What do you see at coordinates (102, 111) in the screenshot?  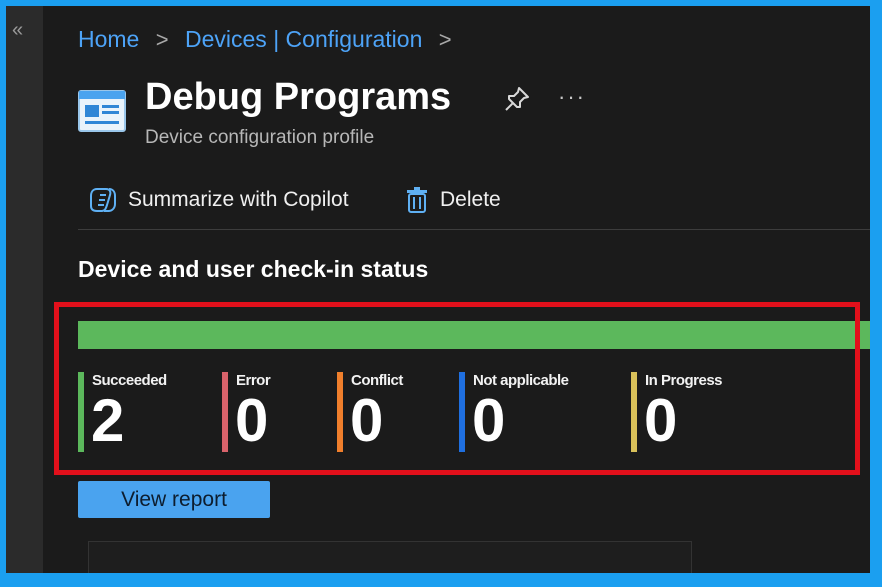 I see `profile-icon` at bounding box center [102, 111].